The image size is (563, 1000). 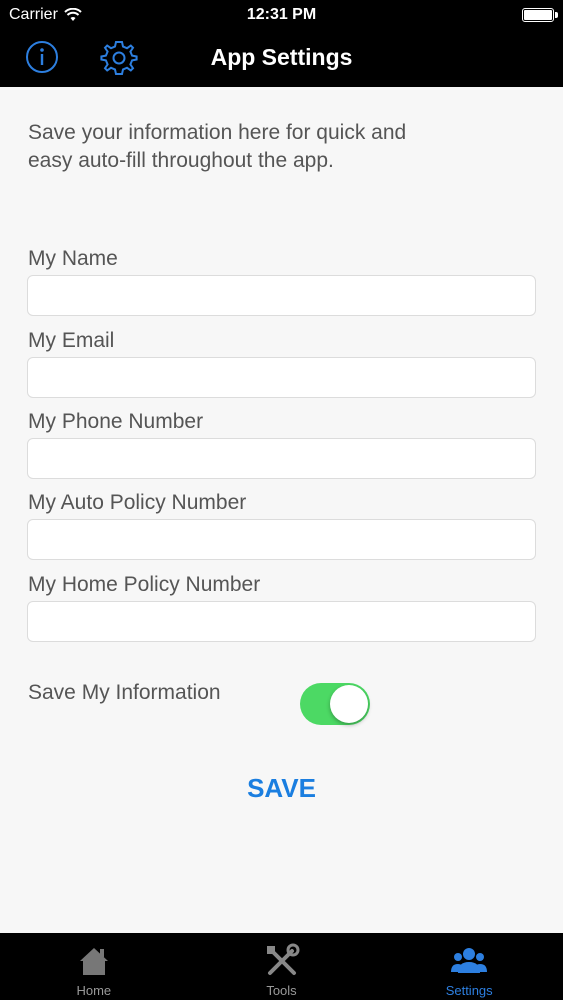 I want to click on tab-home: Home, so click(x=94, y=966).